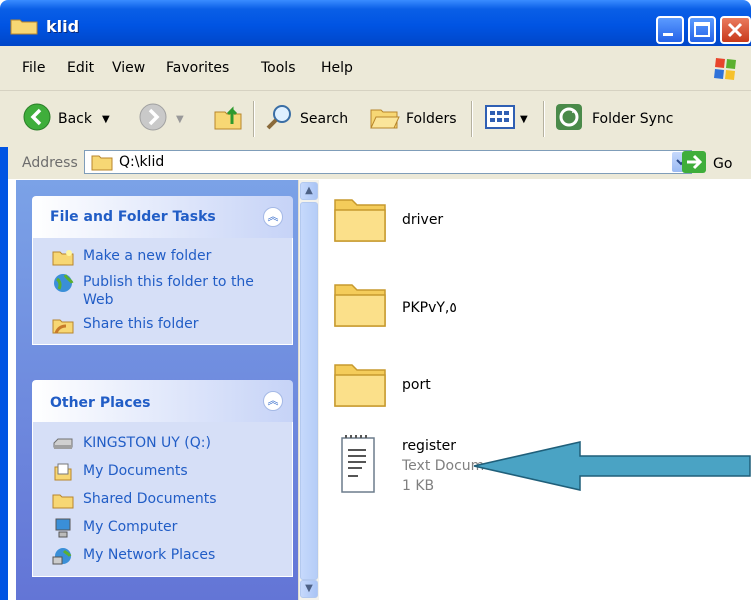 The width and height of the screenshot is (751, 600). Describe the element at coordinates (431, 119) in the screenshot. I see `folders-label: Folders` at that location.